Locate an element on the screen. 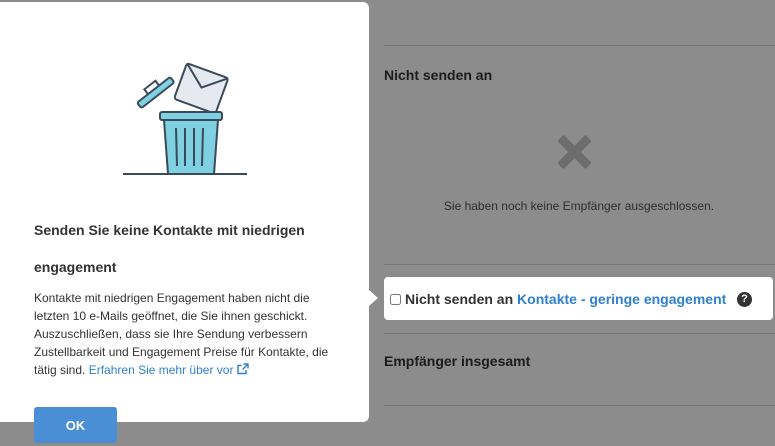  exclude-low-engagement-checkbox is located at coordinates (395, 299).